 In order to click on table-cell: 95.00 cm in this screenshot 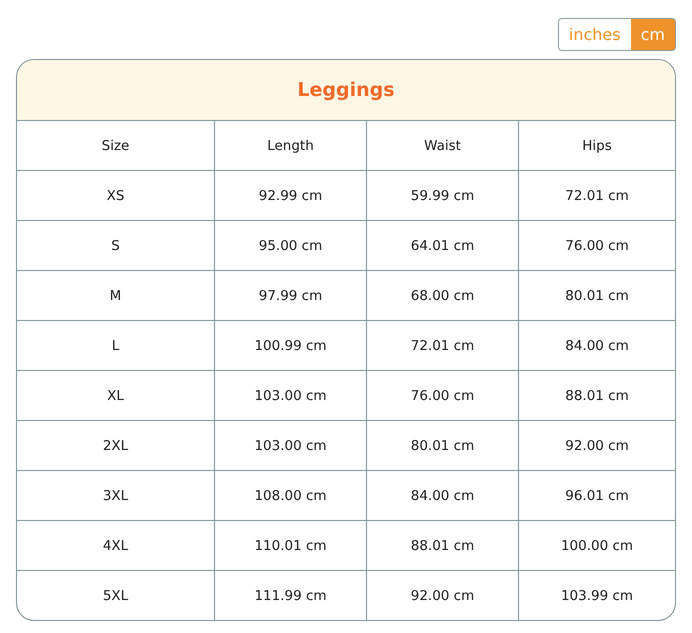, I will do `click(291, 246)`.